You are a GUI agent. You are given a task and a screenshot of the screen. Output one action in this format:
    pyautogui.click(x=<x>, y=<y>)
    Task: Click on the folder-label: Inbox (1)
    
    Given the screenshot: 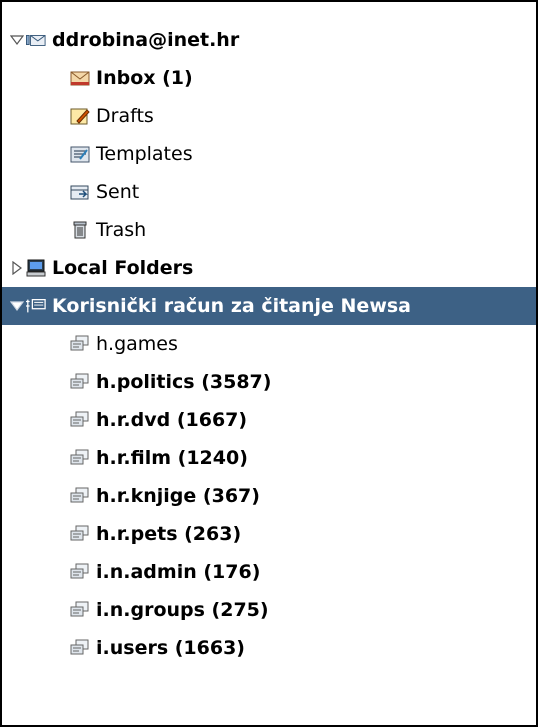 What is the action you would take?
    pyautogui.click(x=144, y=78)
    